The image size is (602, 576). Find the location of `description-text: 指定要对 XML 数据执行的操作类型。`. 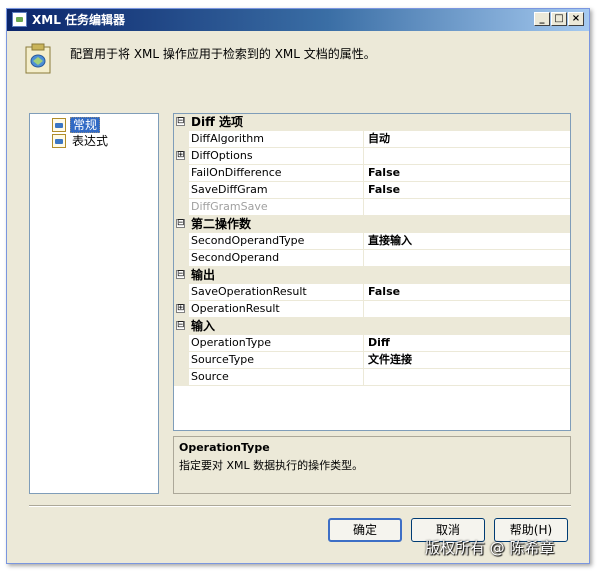

description-text: 指定要对 XML 数据执行的操作类型。 is located at coordinates (271, 465).